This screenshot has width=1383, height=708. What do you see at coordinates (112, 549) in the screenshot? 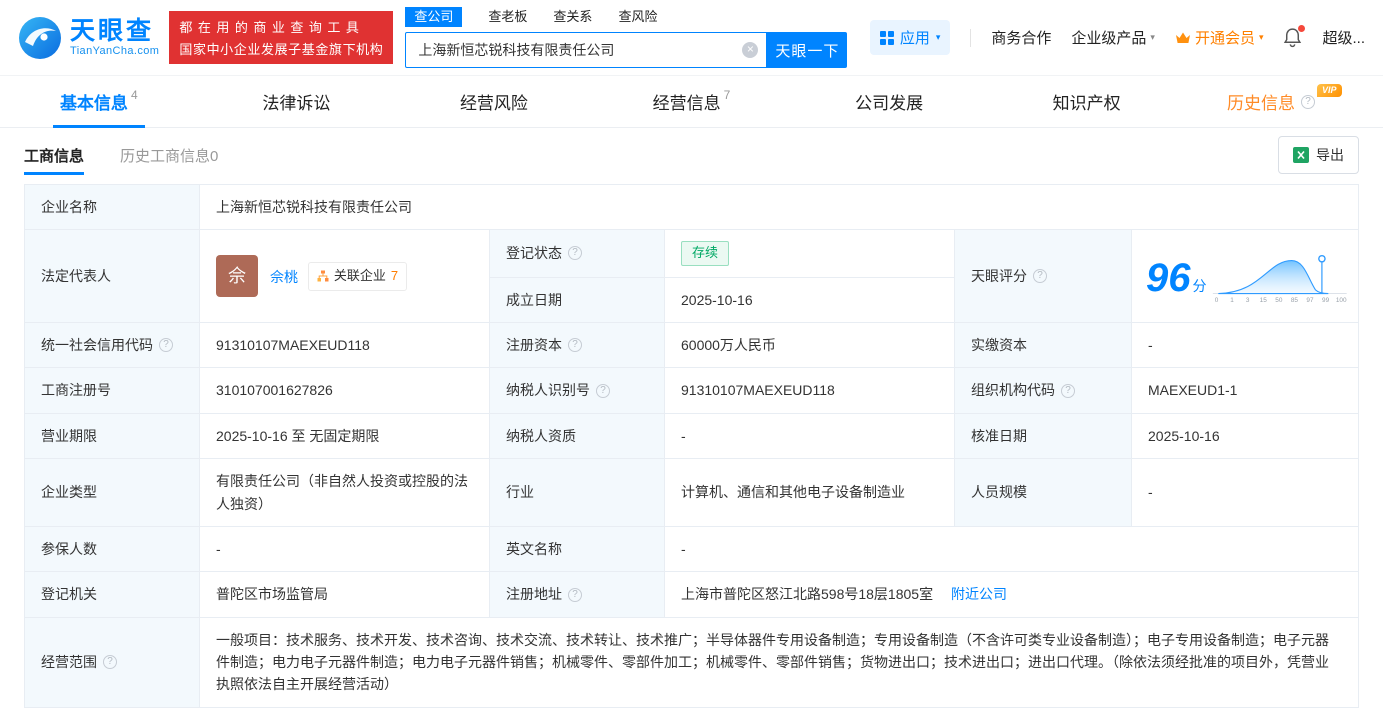
I see `insured-count-label: 参保人数` at bounding box center [112, 549].